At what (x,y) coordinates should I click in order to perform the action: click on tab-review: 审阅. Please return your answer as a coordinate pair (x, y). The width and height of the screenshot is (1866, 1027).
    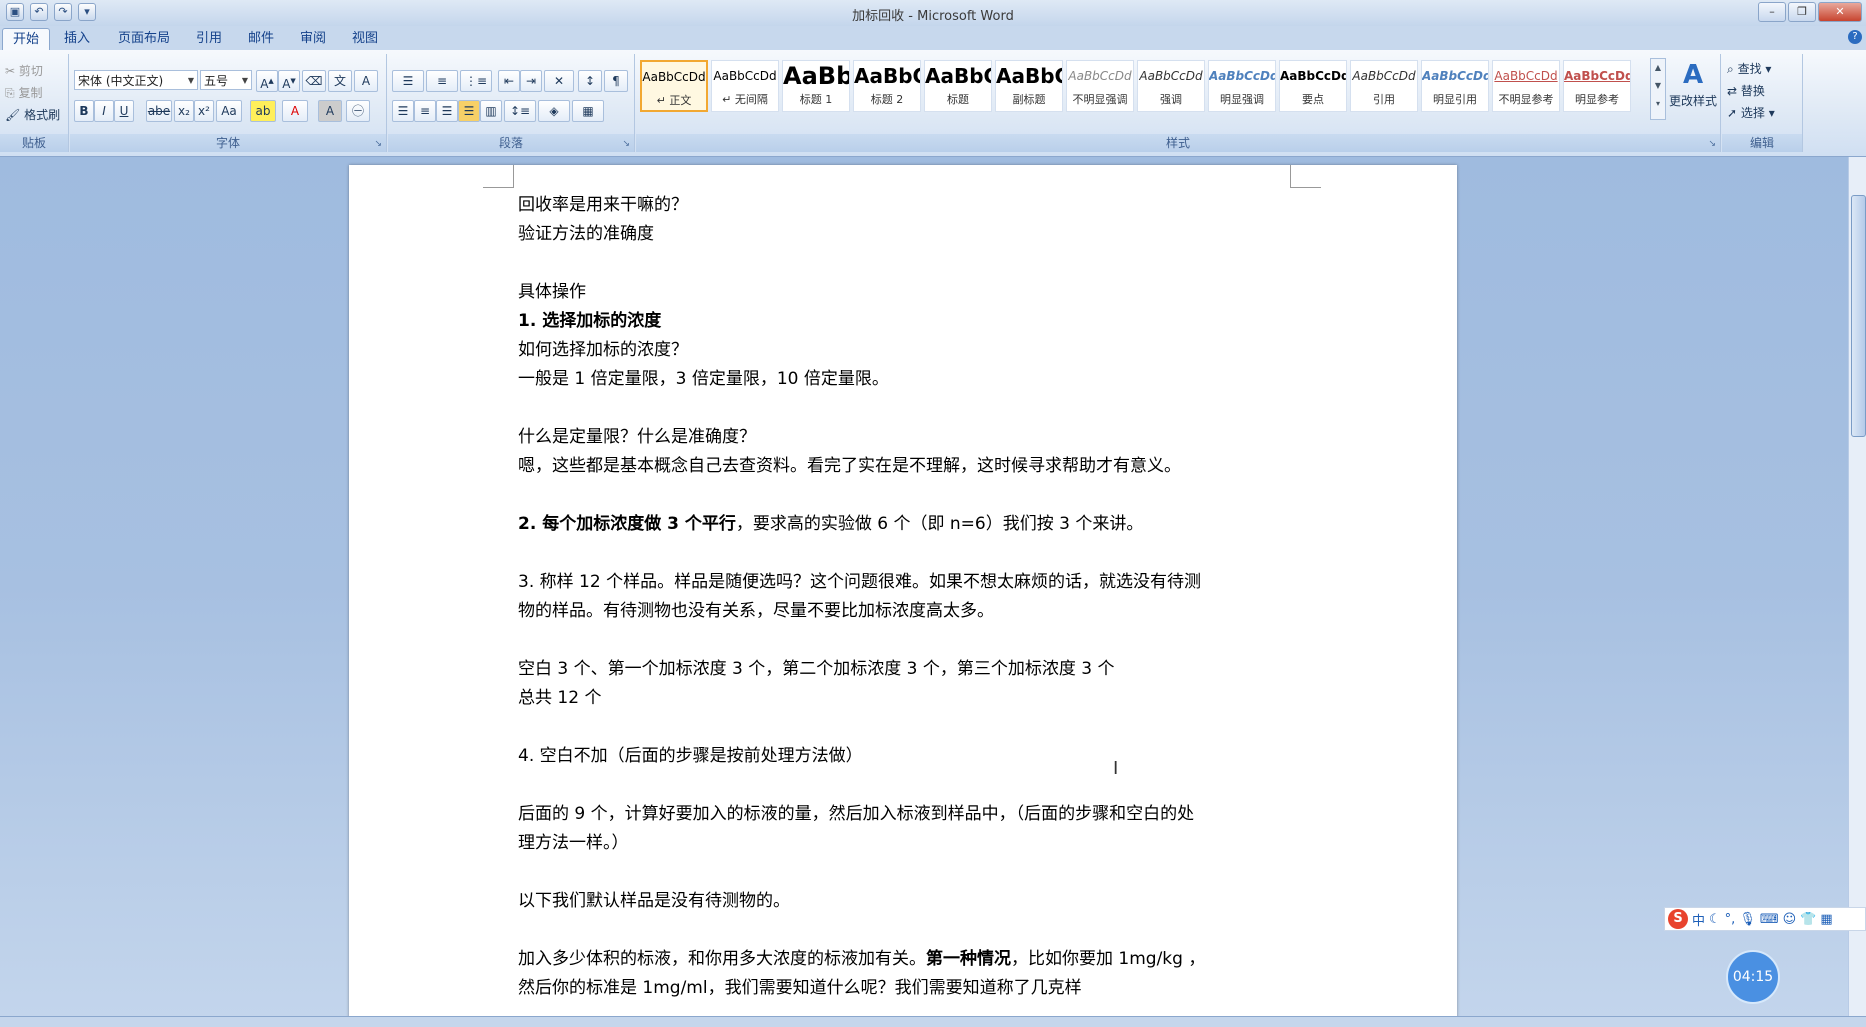
    Looking at the image, I should click on (313, 39).